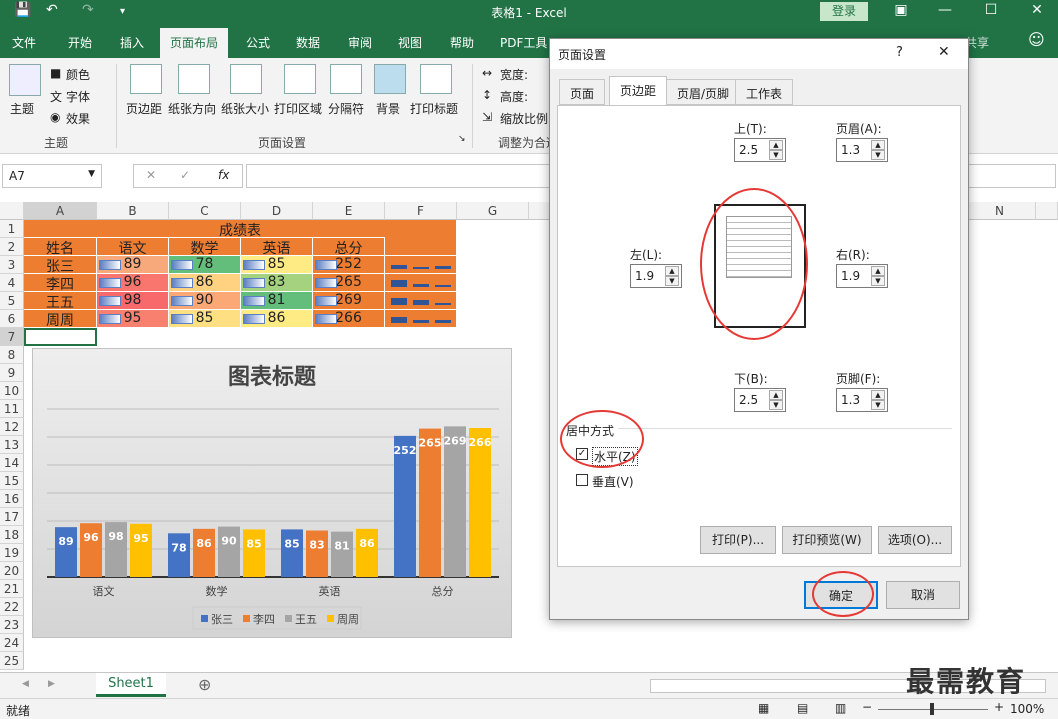  What do you see at coordinates (349, 211) in the screenshot?
I see `column-header-e: E` at bounding box center [349, 211].